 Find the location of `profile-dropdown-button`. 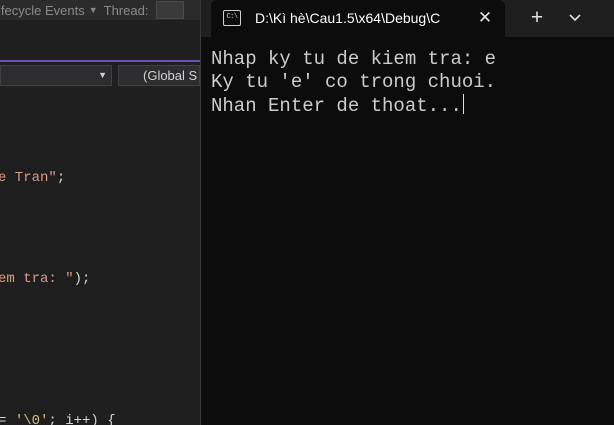

profile-dropdown-button is located at coordinates (575, 19).